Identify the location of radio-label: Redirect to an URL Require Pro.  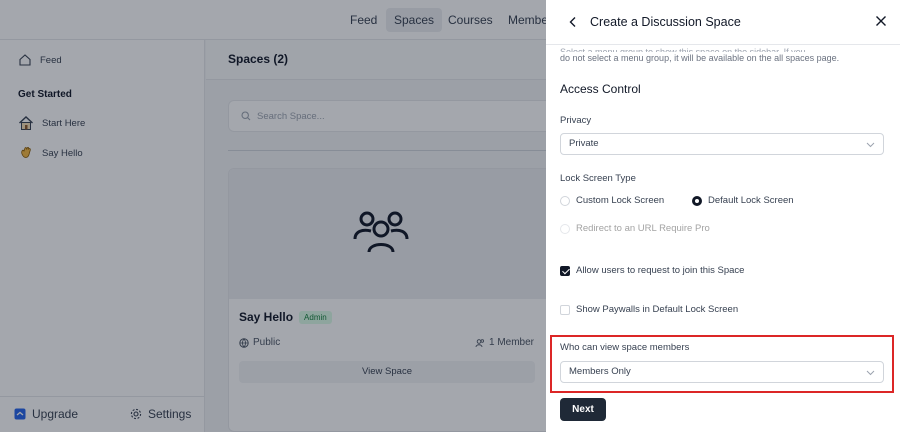
(643, 228).